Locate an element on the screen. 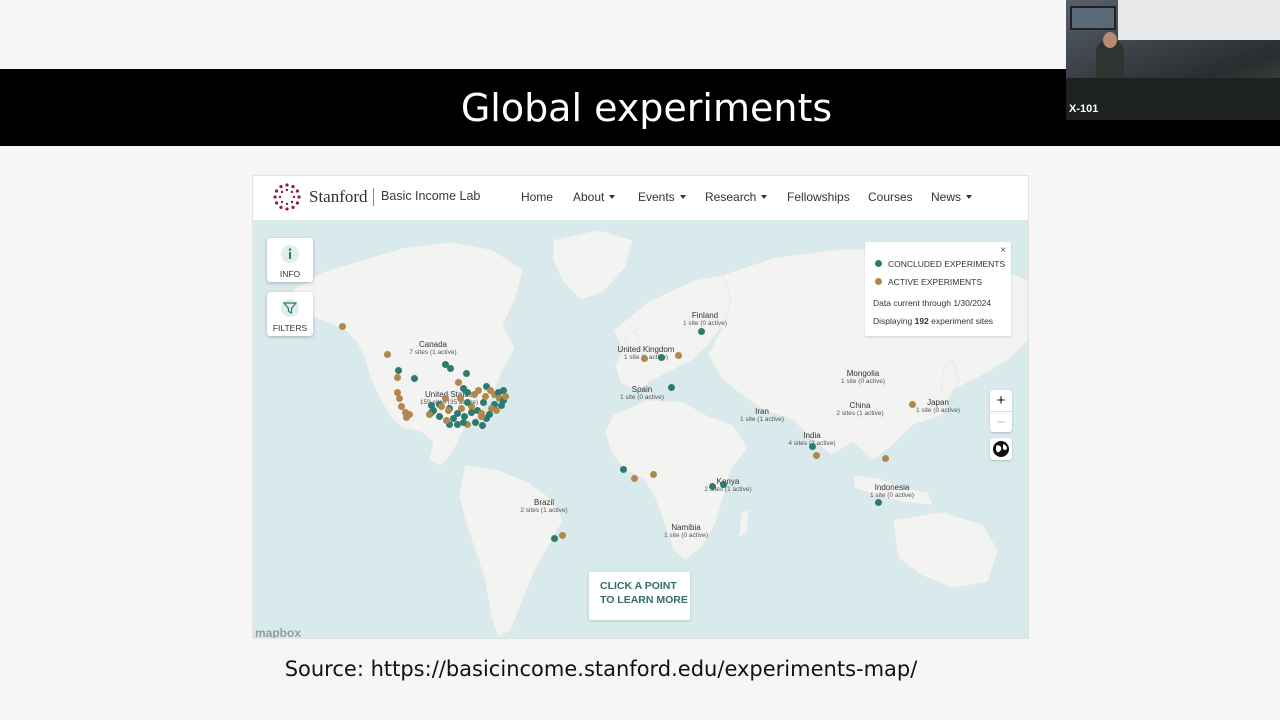  nav-home: Home is located at coordinates (537, 197).